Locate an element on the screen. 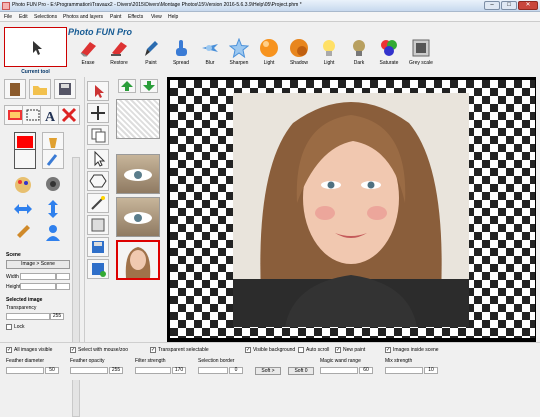 Image resolution: width=540 pixels, height=417 pixels. save-as-layer-button is located at coordinates (98, 269).